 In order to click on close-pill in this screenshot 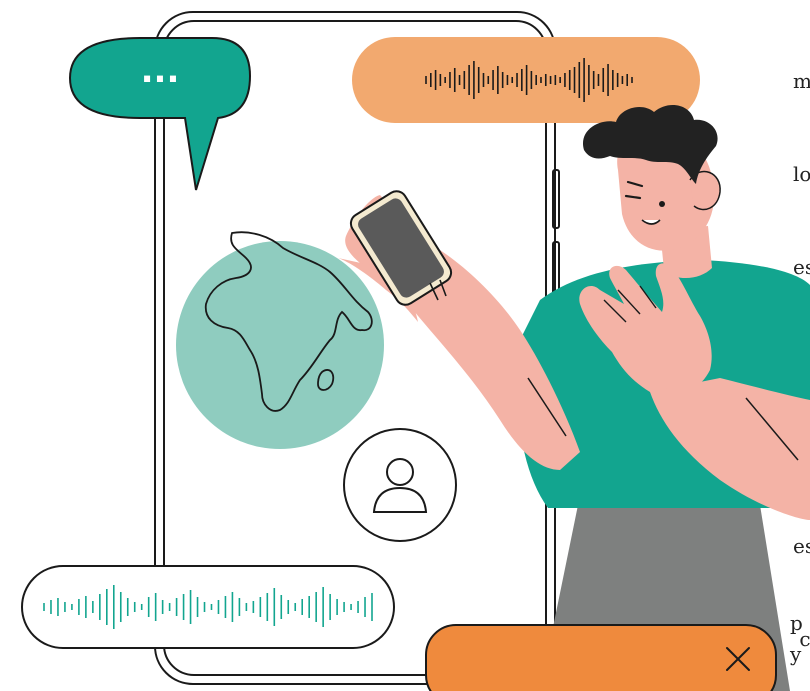, I will do `click(601, 657)`.